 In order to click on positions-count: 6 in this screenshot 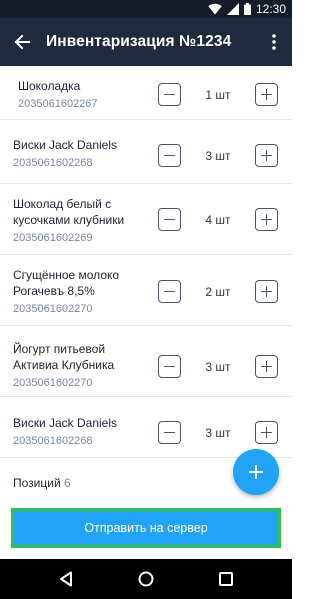, I will do `click(67, 483)`.